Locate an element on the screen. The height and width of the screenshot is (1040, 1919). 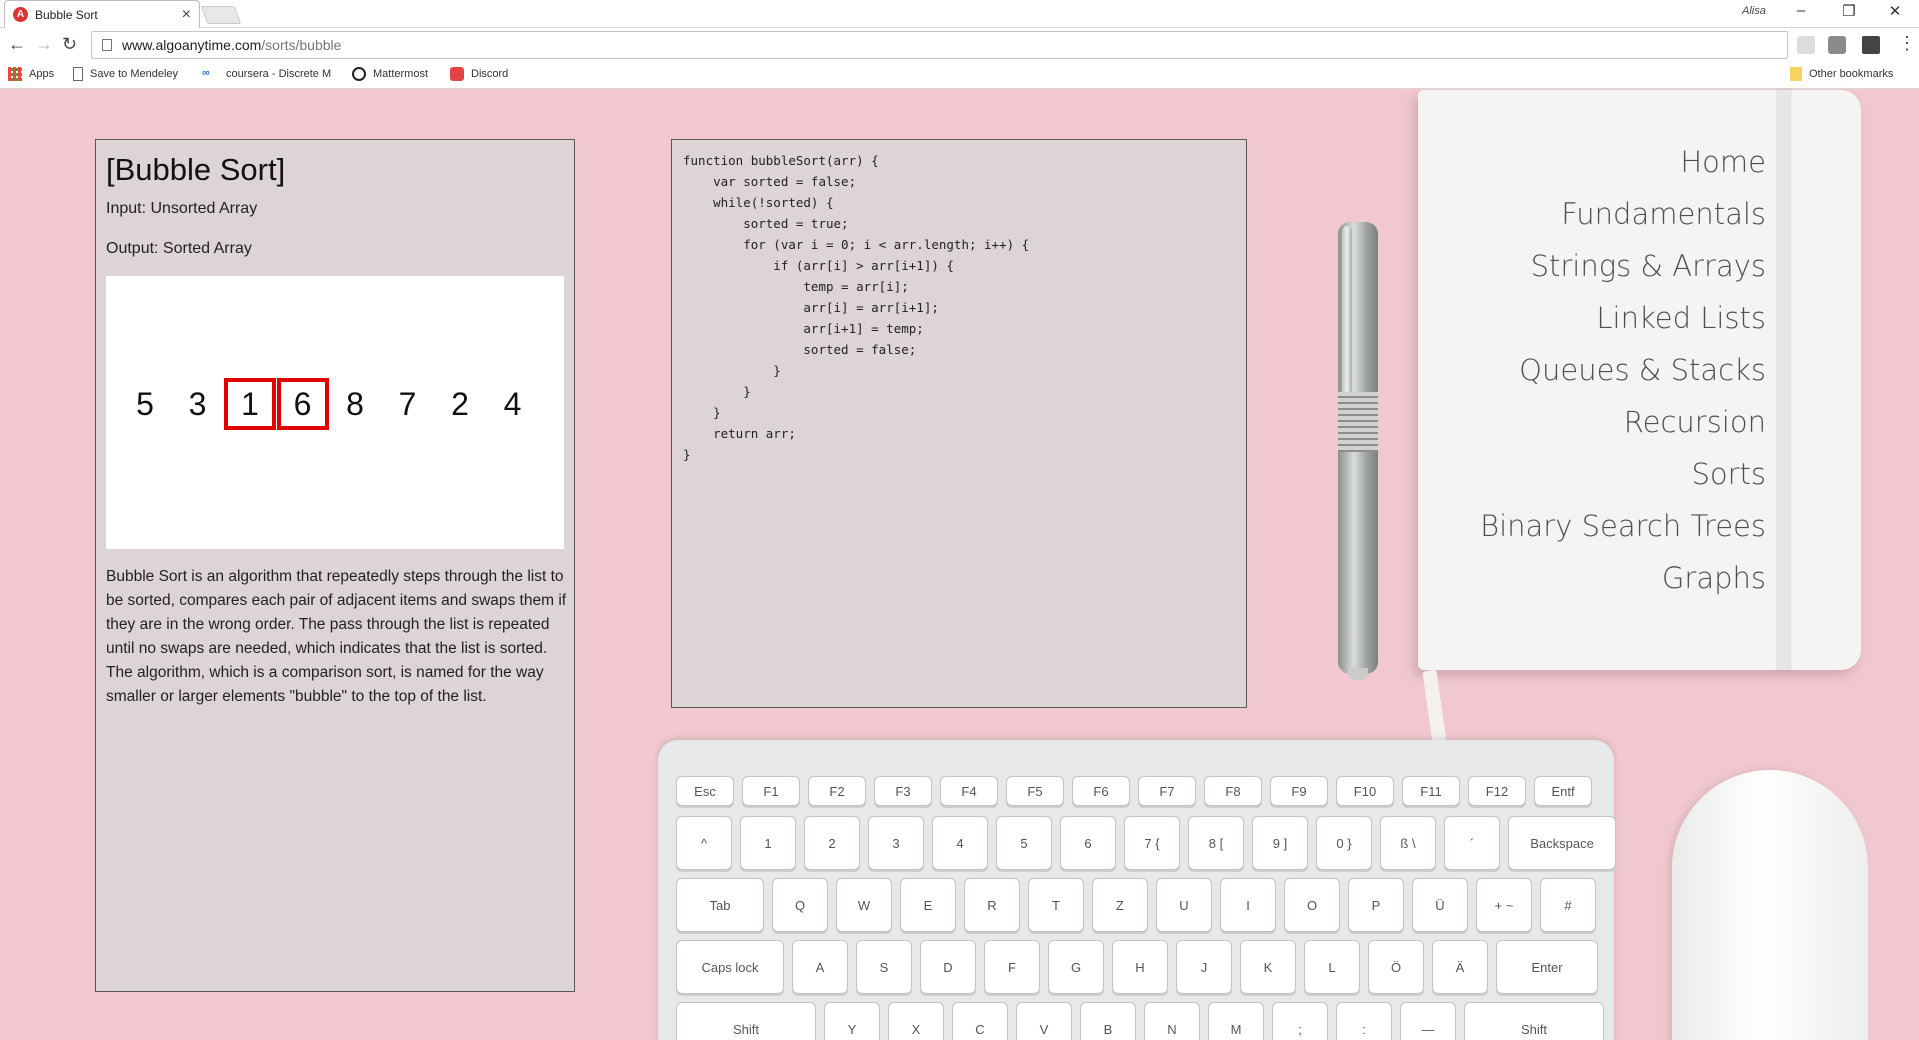
bookmark-label: Save to Mendeley is located at coordinates (134, 74).